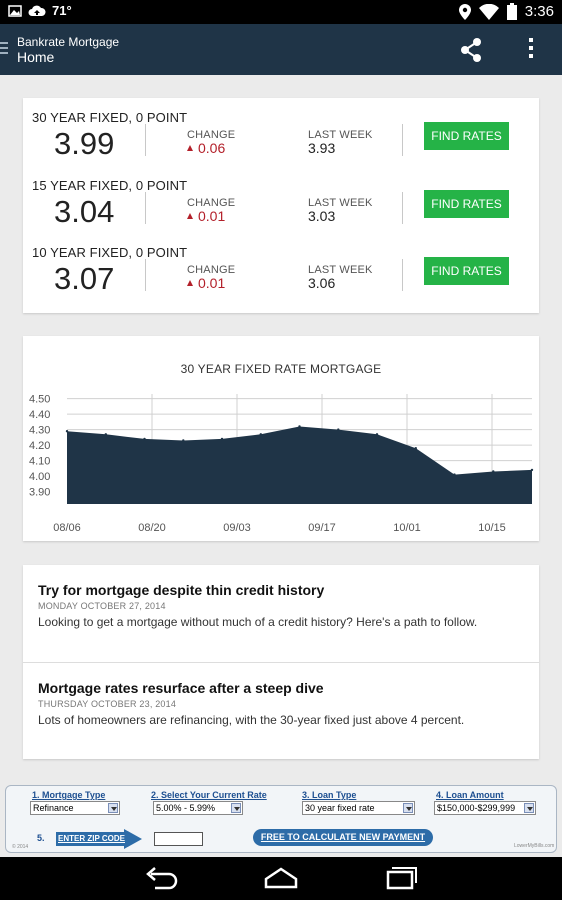  I want to click on status-left: 71°, so click(40, 10).